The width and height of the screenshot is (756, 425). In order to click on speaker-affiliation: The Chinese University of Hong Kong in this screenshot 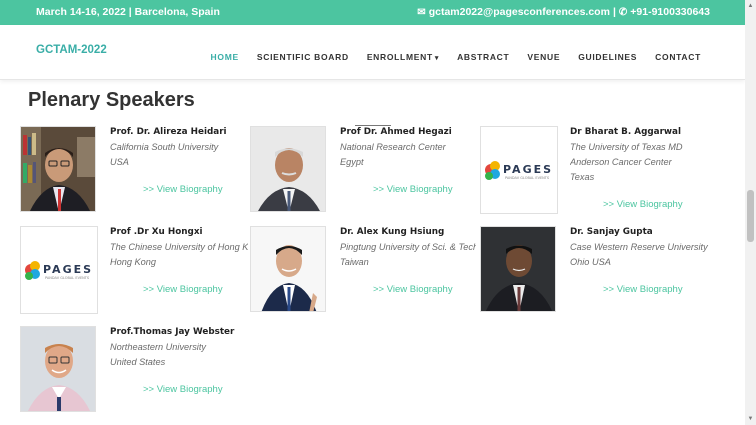, I will do `click(179, 247)`.